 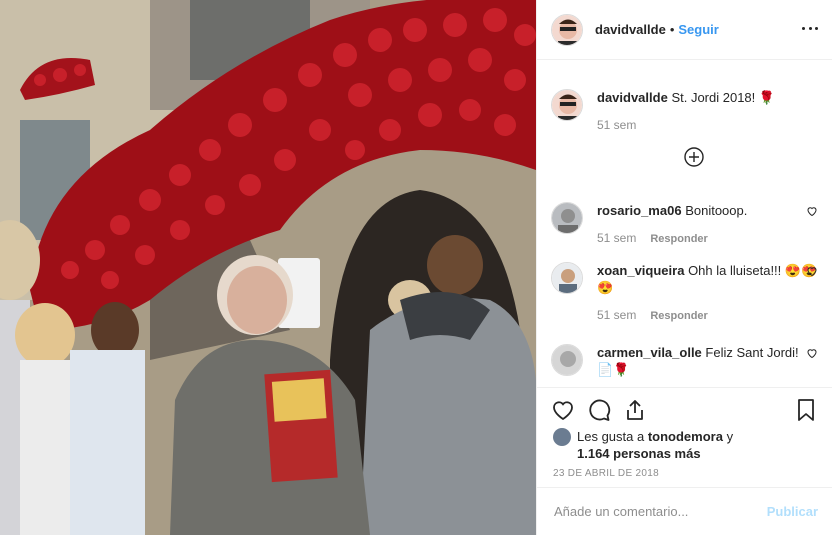 What do you see at coordinates (599, 410) in the screenshot?
I see `comment-bubble-icon` at bounding box center [599, 410].